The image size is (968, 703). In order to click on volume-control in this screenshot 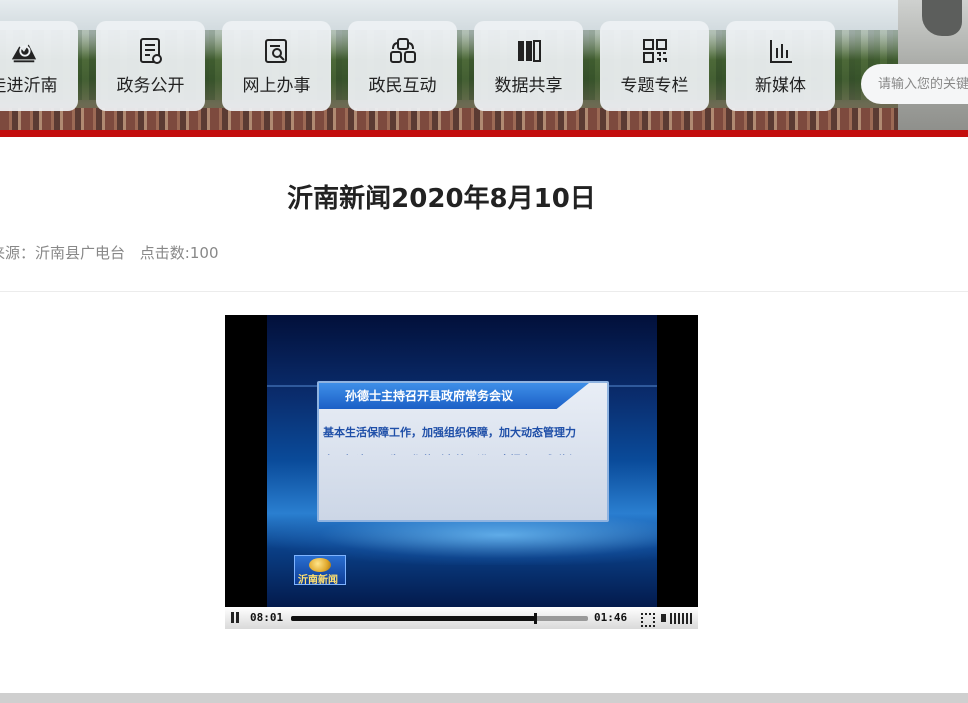, I will do `click(677, 618)`.